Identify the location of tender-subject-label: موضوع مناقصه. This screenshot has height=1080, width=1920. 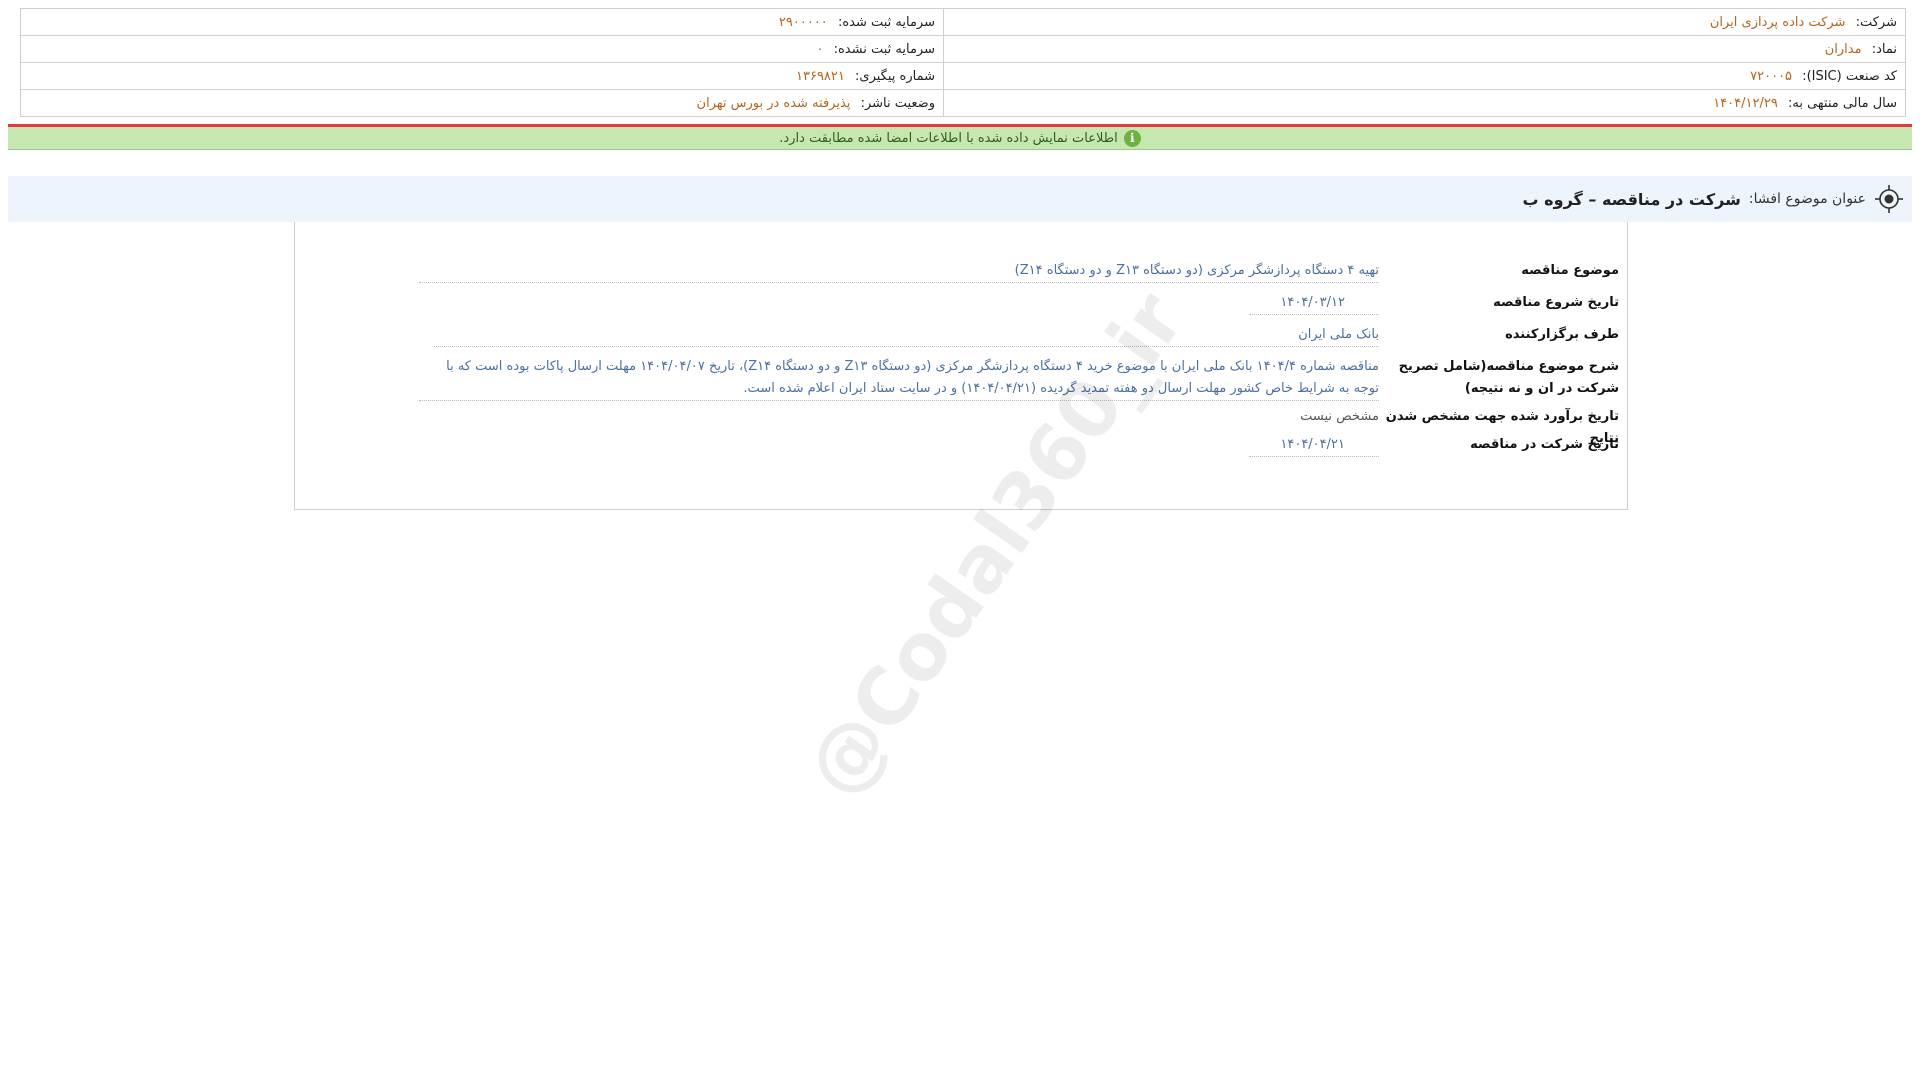
(1570, 270).